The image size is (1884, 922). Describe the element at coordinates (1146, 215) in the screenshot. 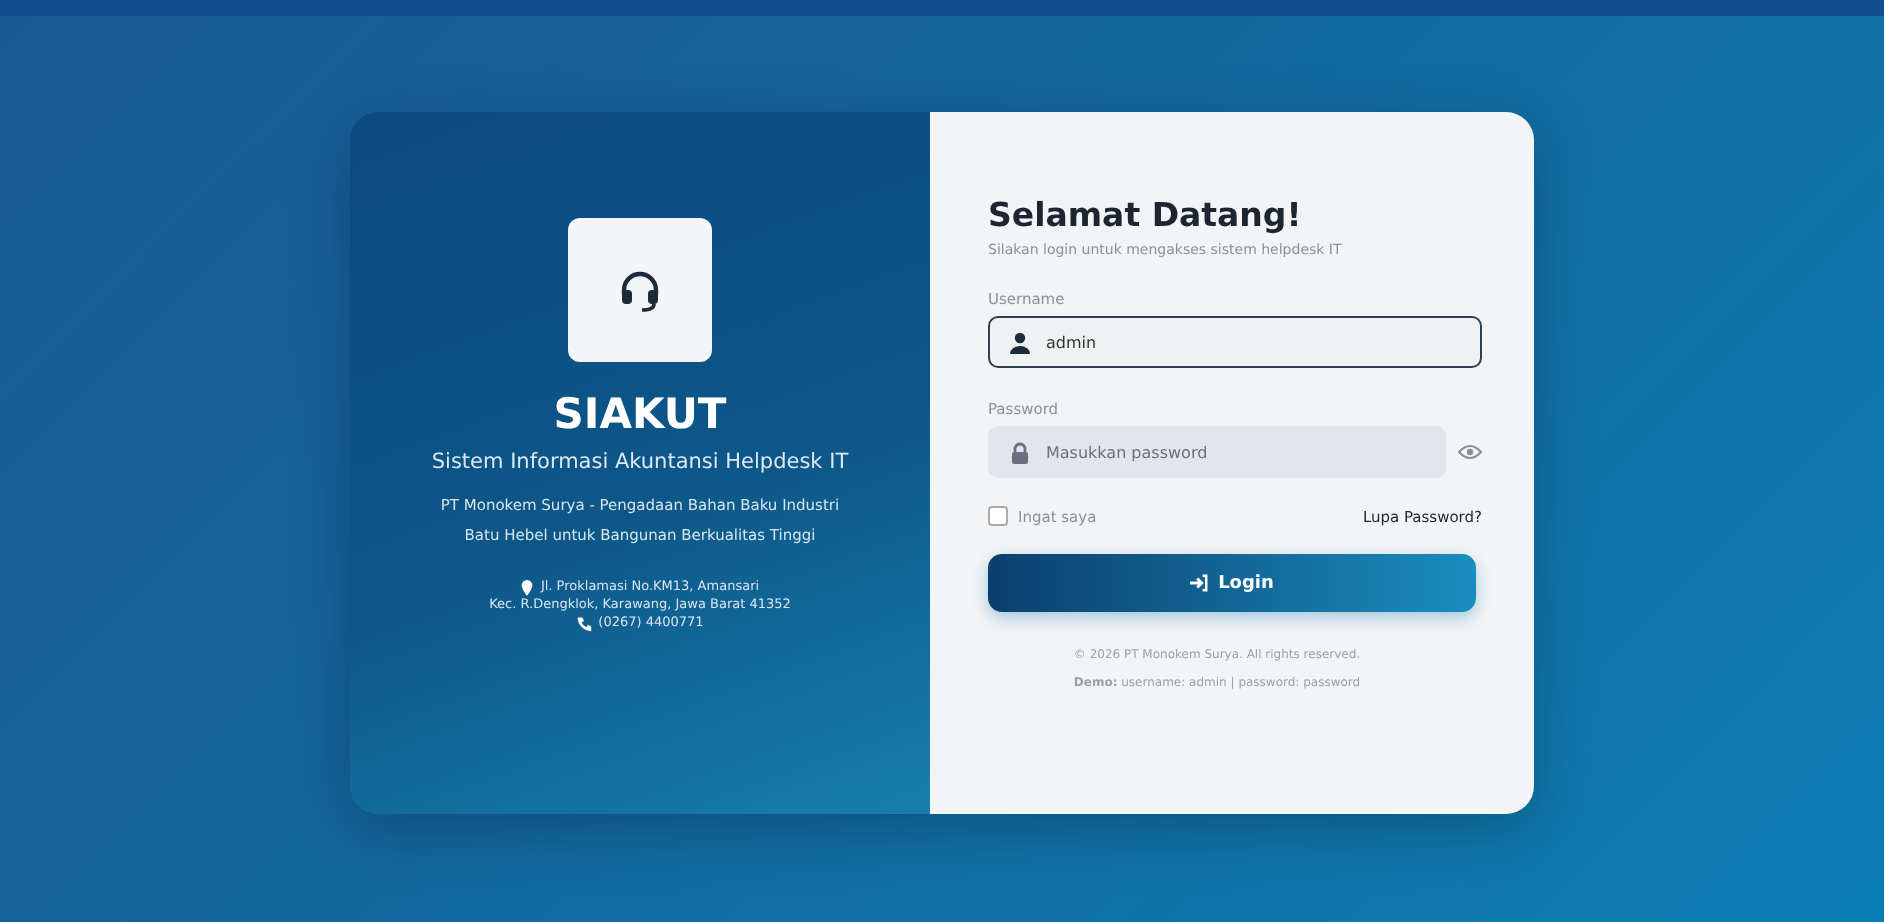

I see `welcome-title: Selamat Datang!` at that location.